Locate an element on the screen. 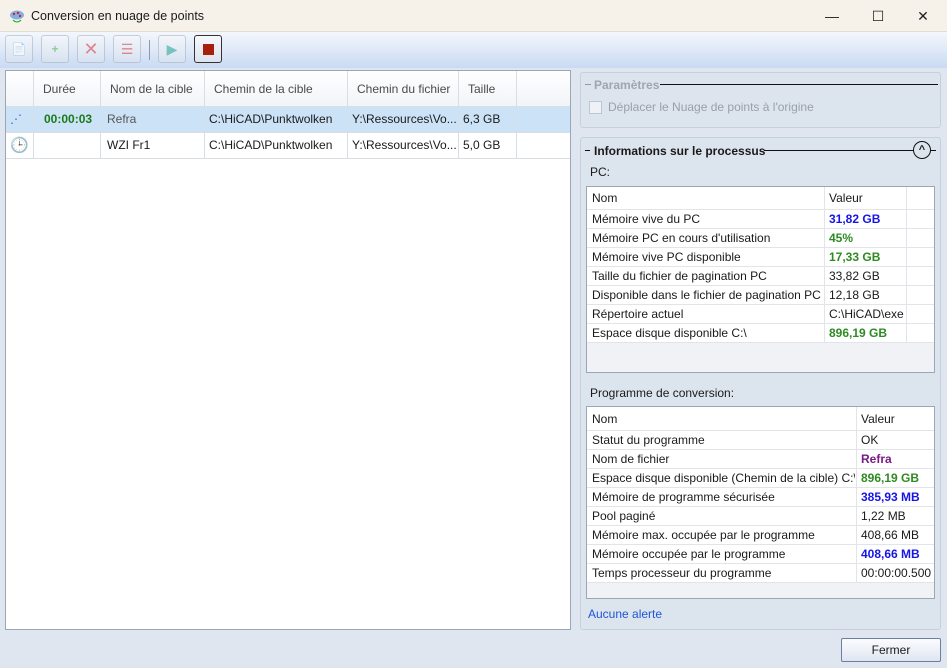 This screenshot has height=668, width=947. info-value: 31,82 GB is located at coordinates (865, 219).